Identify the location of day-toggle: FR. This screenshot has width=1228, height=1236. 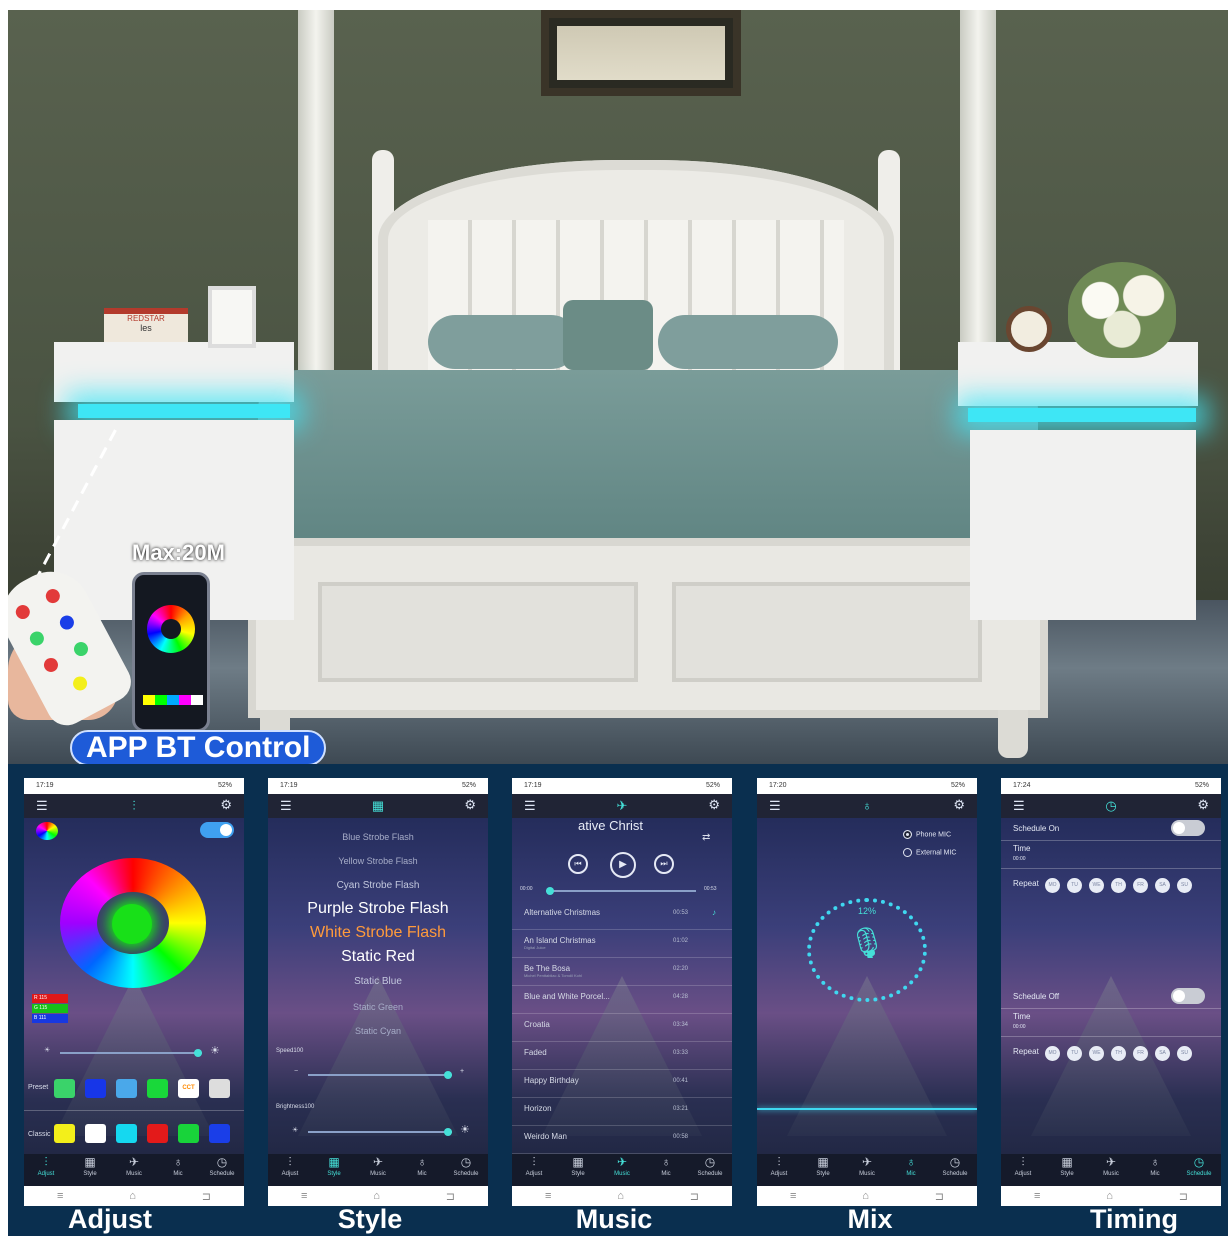
(1141, 1053).